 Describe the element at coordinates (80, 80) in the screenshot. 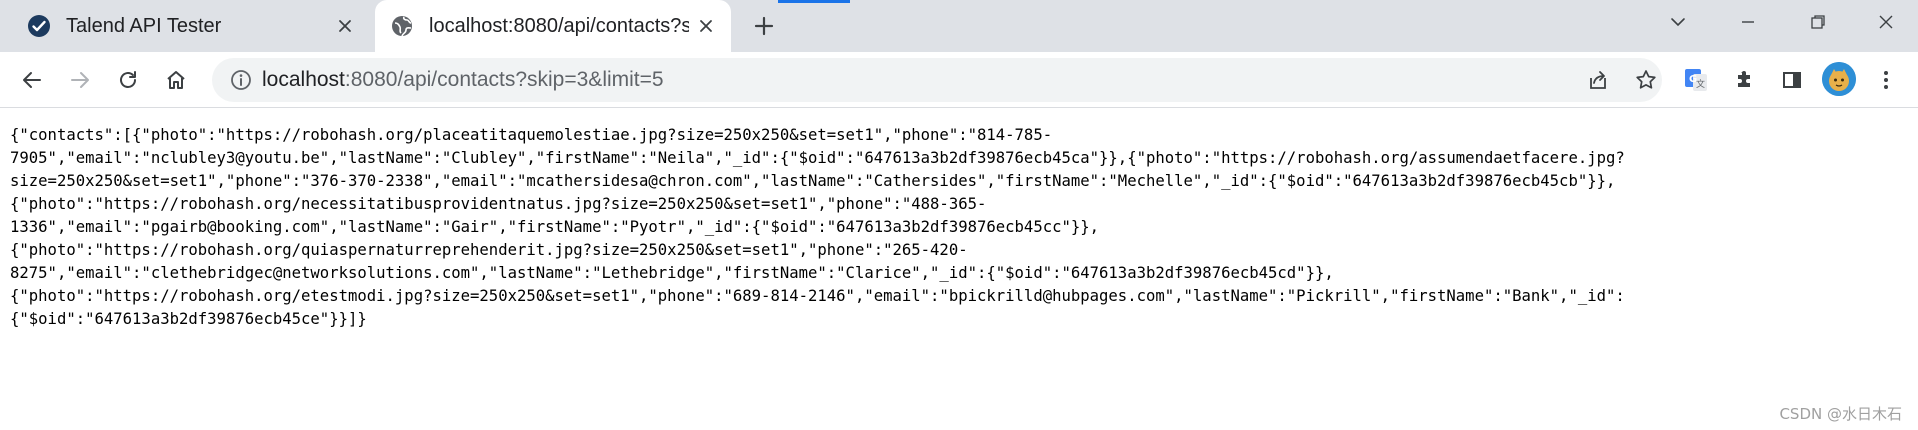

I see `forward-arrow-icon` at that location.